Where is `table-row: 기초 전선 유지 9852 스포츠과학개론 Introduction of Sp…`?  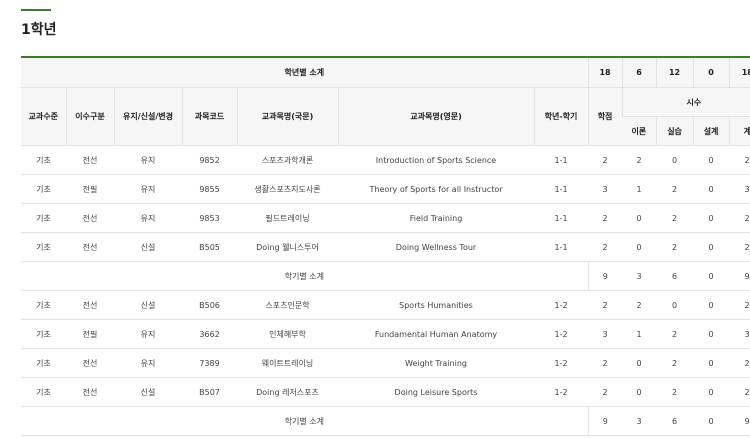
table-row: 기초 전선 유지 9852 스포츠과학개론 Introduction of Sp… is located at coordinates (385, 160).